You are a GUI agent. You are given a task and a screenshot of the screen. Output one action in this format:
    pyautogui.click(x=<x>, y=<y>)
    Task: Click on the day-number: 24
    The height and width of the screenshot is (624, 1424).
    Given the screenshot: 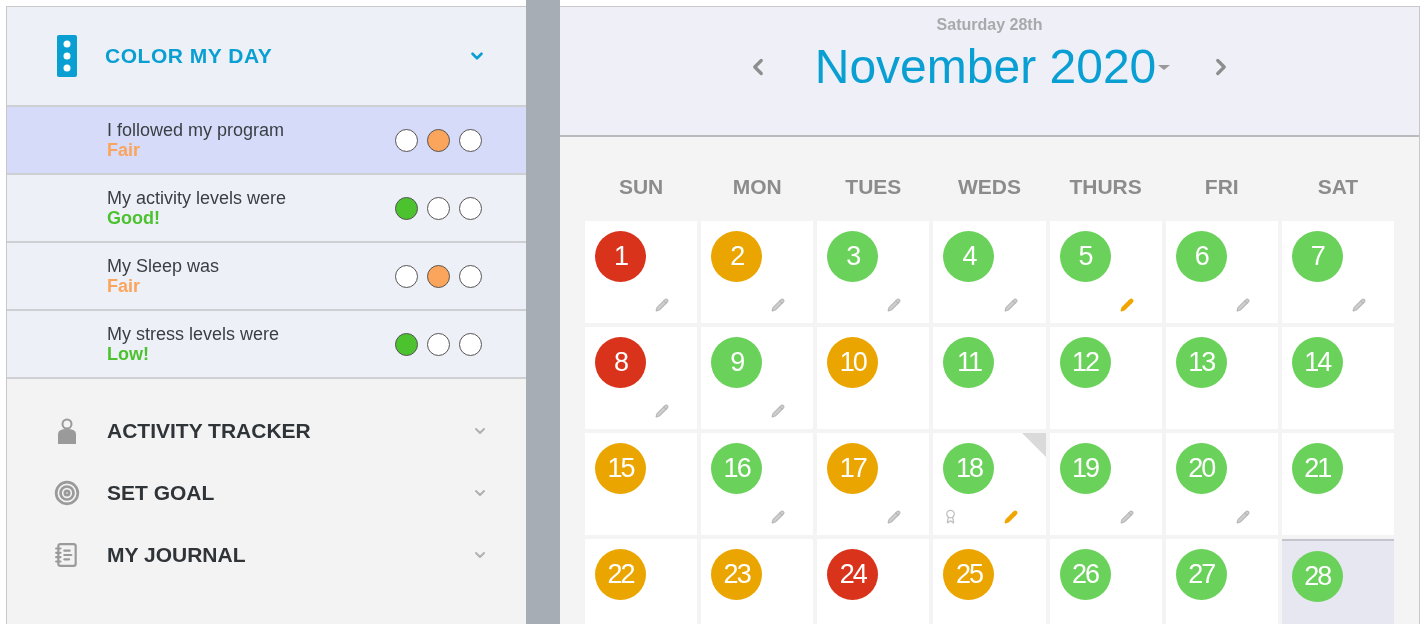 What is the action you would take?
    pyautogui.click(x=853, y=574)
    